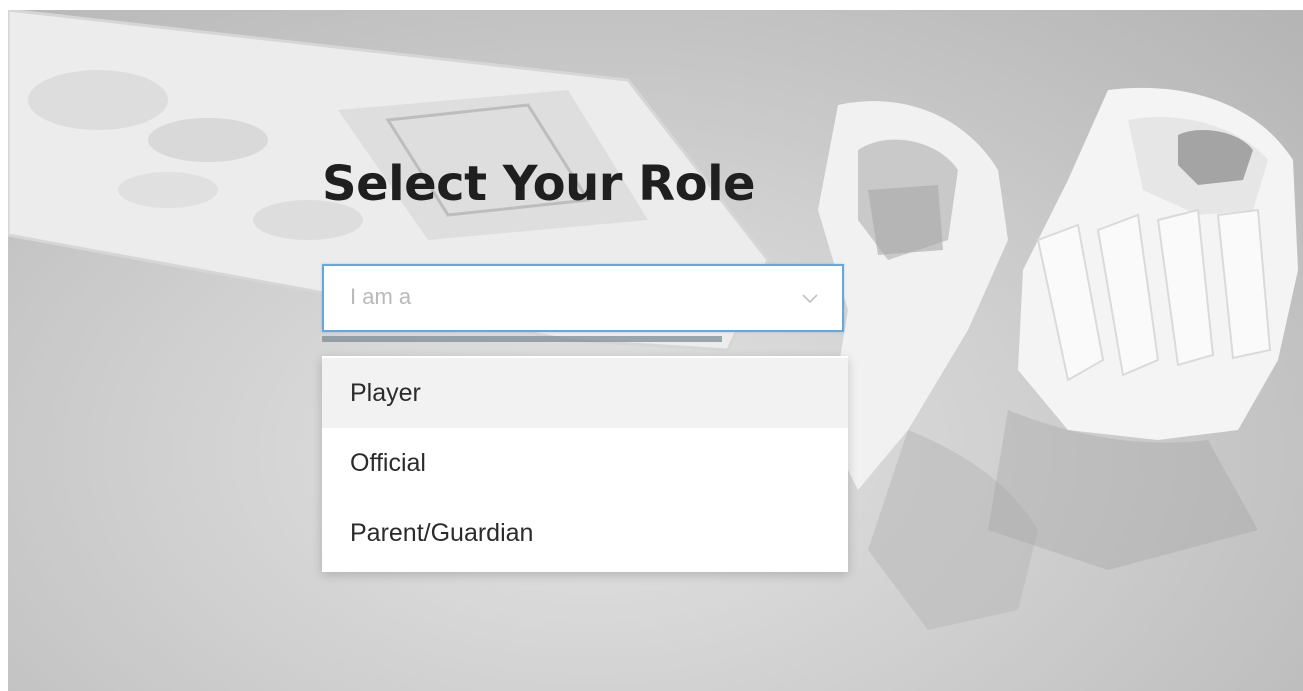  Describe the element at coordinates (539, 184) in the screenshot. I see `page-title: Select Your Role` at that location.